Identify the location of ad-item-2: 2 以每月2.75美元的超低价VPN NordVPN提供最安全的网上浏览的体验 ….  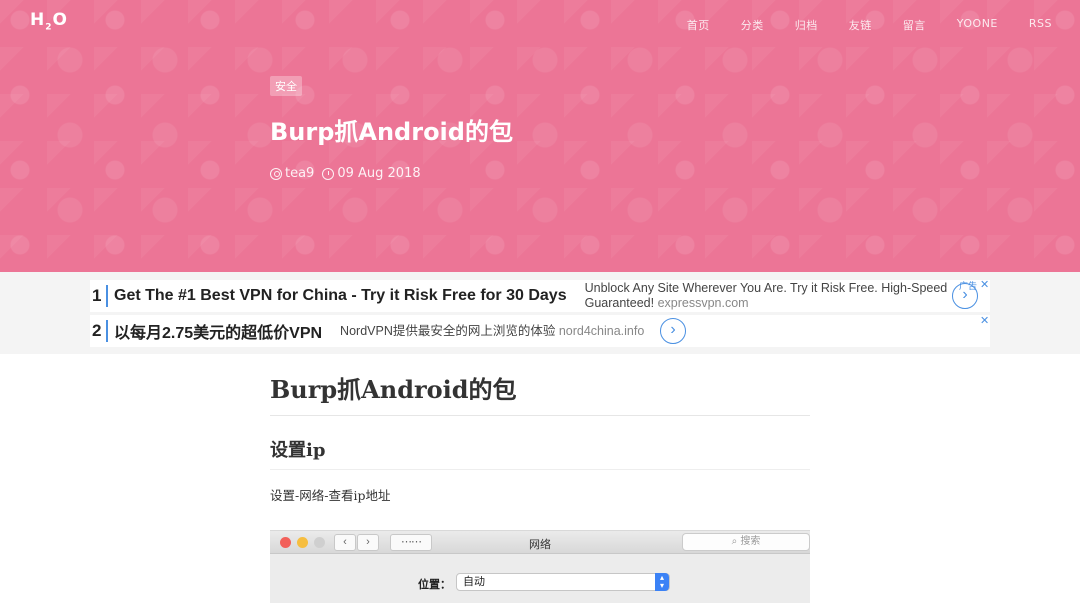
(540, 331).